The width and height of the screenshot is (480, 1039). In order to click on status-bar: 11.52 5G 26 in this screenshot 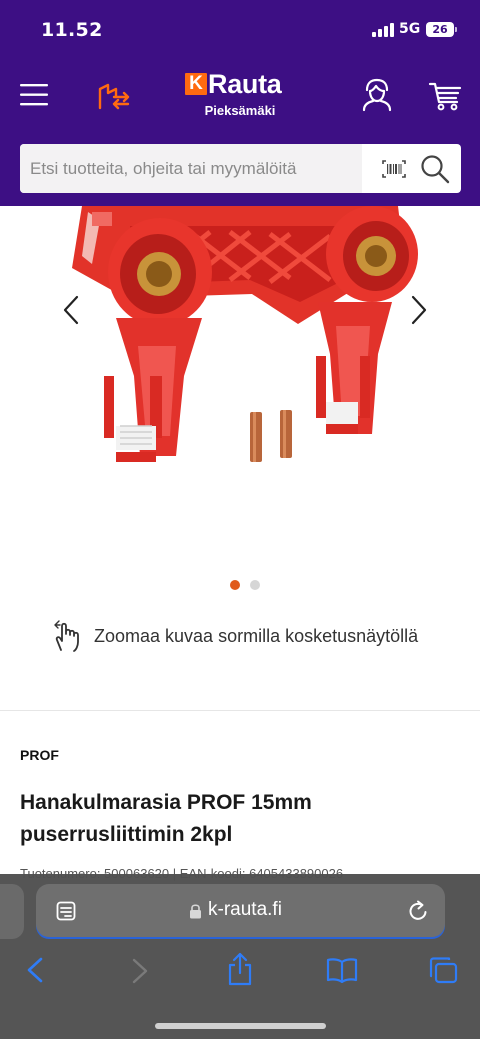, I will do `click(240, 30)`.